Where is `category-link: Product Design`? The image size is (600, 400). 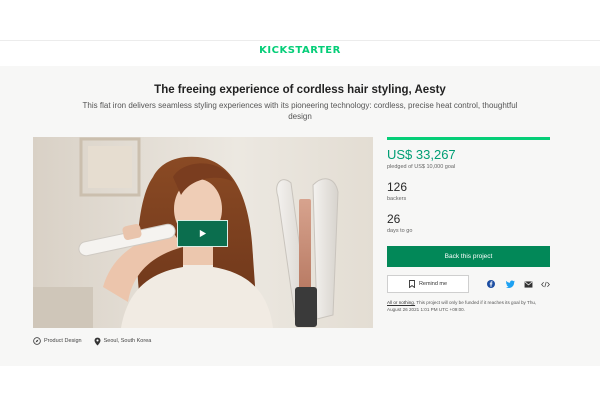 category-link: Product Design is located at coordinates (57, 341).